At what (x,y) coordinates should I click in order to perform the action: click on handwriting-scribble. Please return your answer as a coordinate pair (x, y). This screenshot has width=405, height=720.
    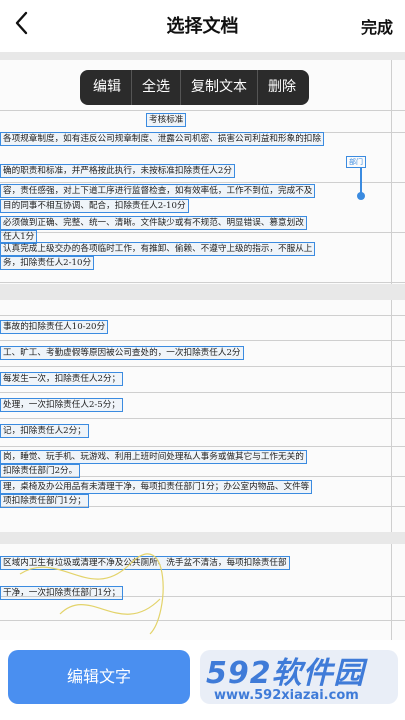
    Looking at the image, I should click on (91, 594).